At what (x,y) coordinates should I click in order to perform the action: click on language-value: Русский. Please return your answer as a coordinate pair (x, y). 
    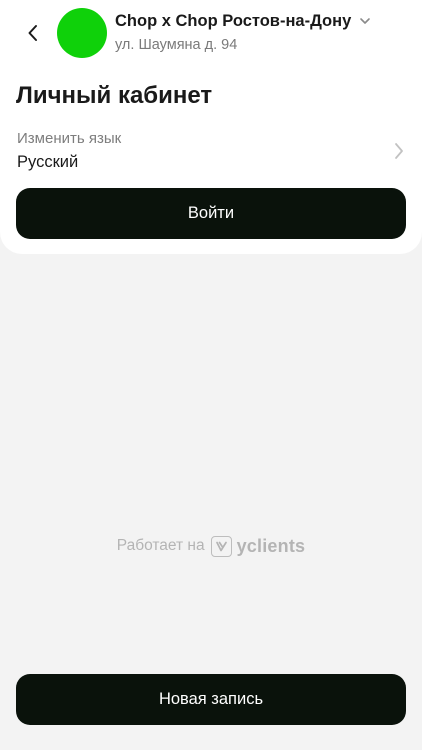
    Looking at the image, I should click on (48, 162).